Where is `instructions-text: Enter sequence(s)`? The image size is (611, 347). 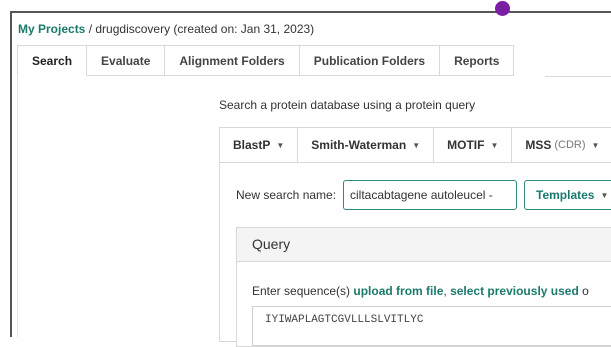 instructions-text: Enter sequence(s) is located at coordinates (303, 291).